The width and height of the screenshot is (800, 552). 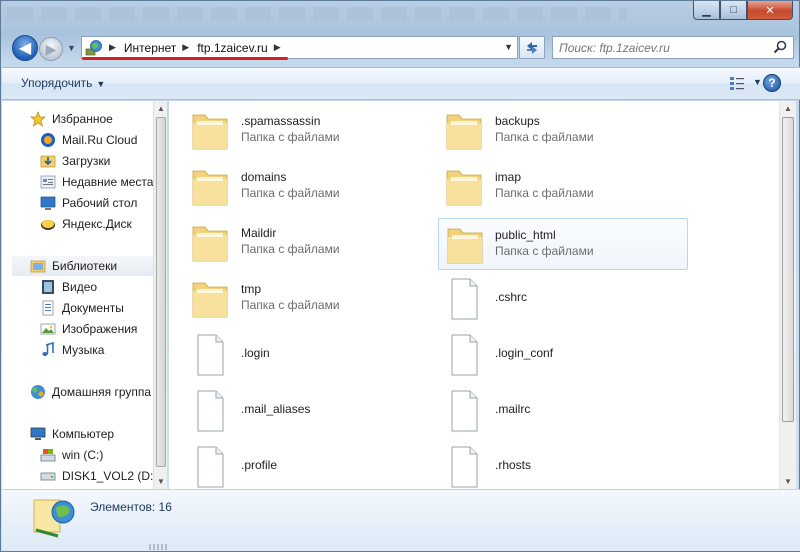 I want to click on search-icon, so click(x=780, y=47).